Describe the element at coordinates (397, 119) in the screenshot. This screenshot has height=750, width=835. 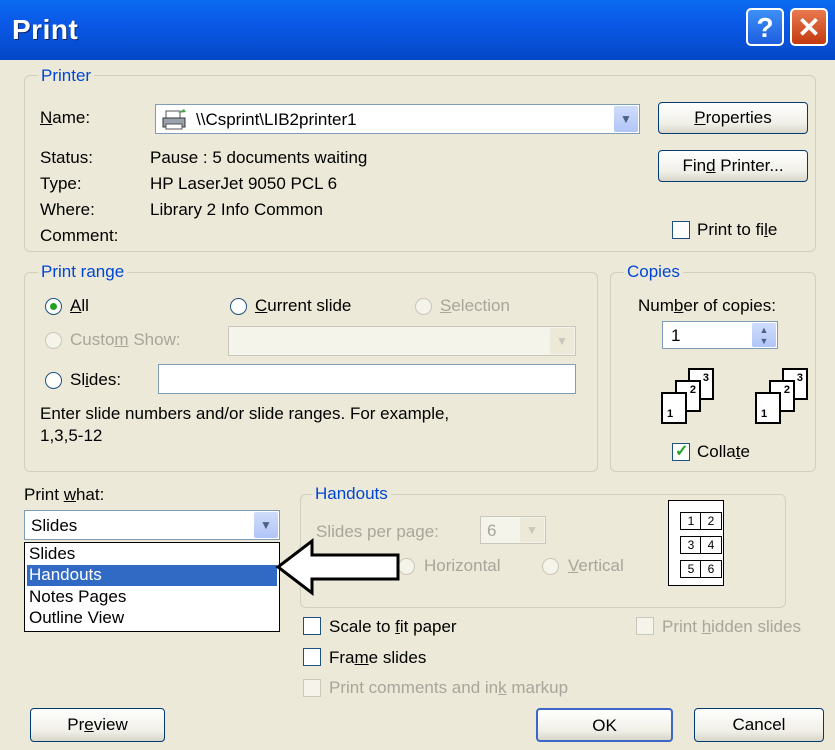
I see `printer-name-select: \\Csprint\LIB2printer1 ▼` at that location.